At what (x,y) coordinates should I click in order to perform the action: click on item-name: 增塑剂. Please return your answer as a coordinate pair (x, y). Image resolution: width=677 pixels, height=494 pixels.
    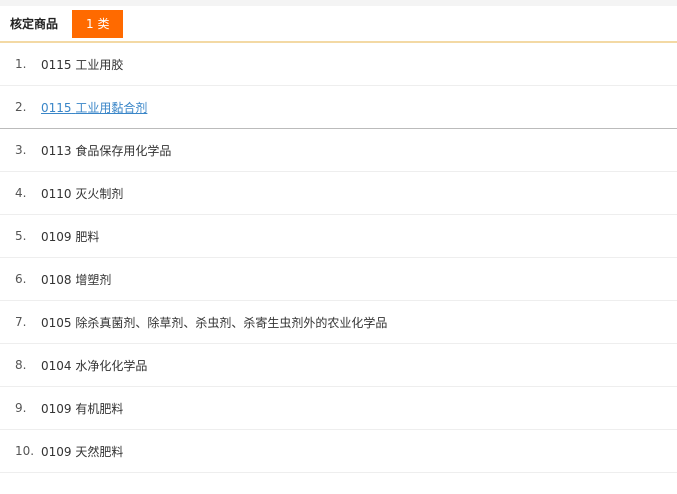
    Looking at the image, I should click on (93, 279).